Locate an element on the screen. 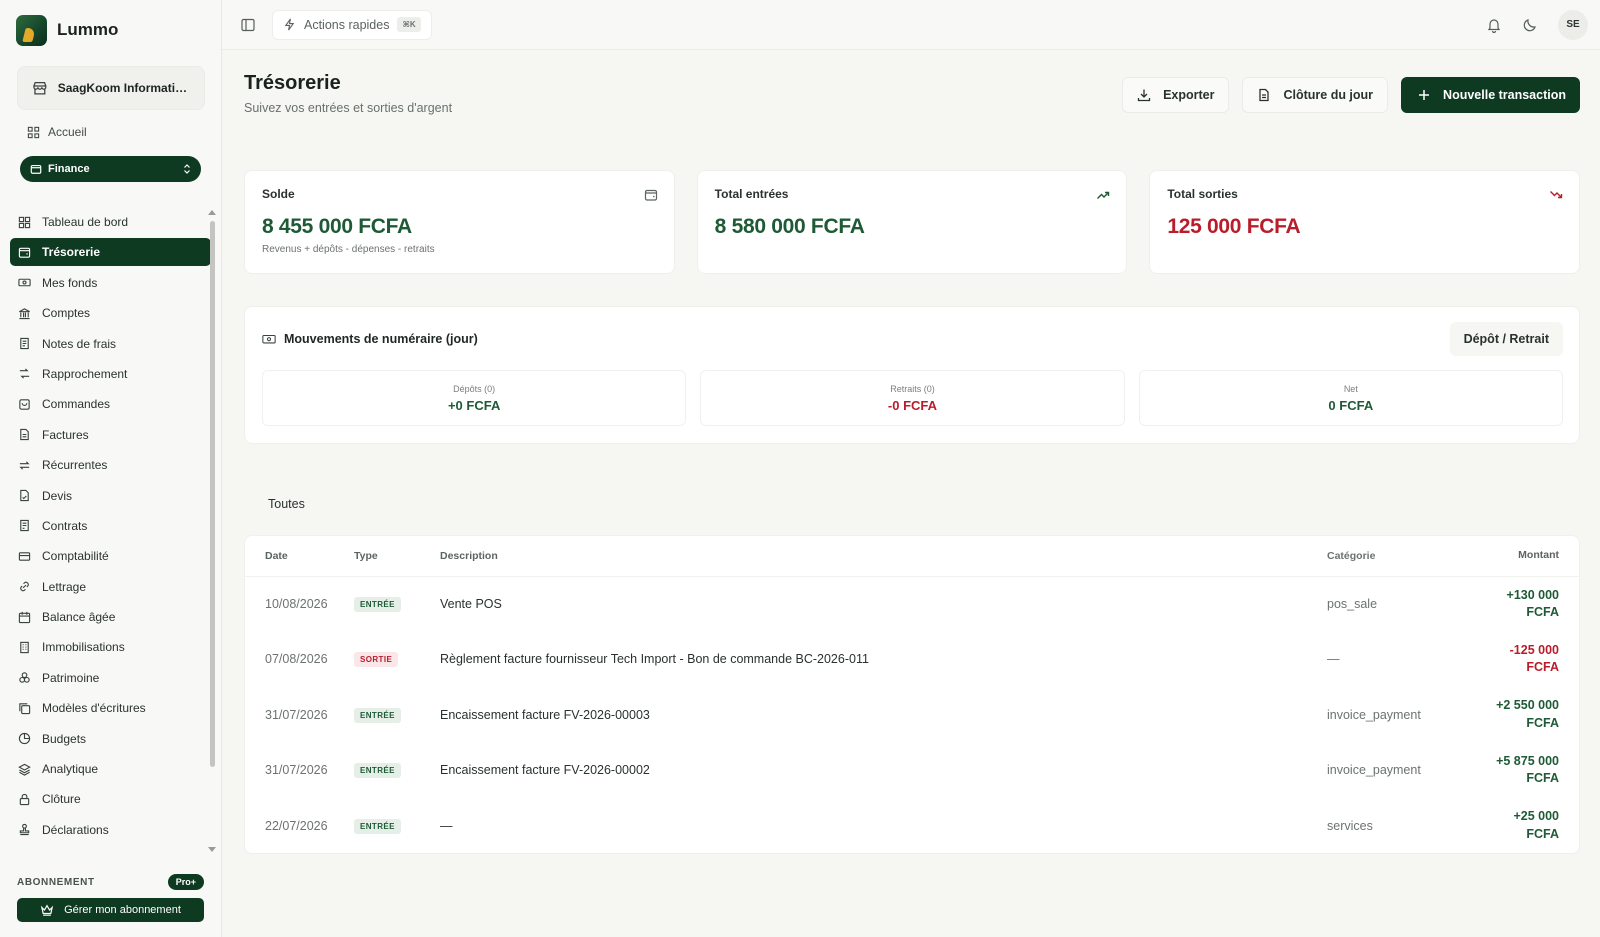  row-category: pos_sale is located at coordinates (1352, 604).